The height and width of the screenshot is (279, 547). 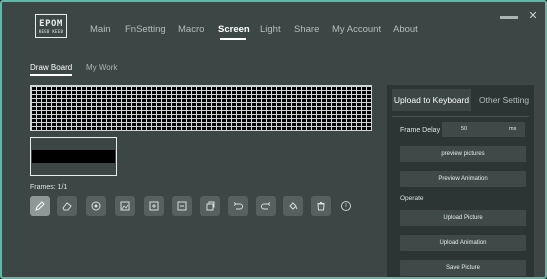 I want to click on fill-bucket-icon, so click(x=293, y=206).